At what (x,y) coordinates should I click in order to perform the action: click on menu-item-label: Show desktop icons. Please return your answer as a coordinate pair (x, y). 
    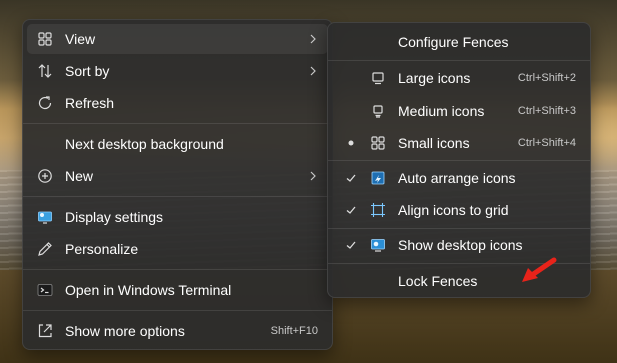
    Looking at the image, I should click on (460, 245).